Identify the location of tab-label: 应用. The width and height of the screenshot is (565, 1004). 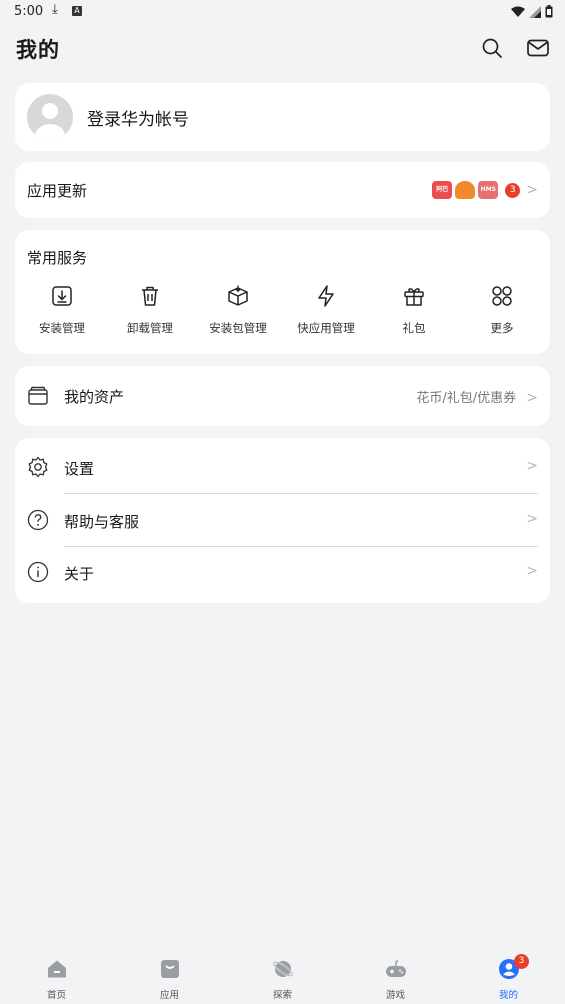
(169, 995).